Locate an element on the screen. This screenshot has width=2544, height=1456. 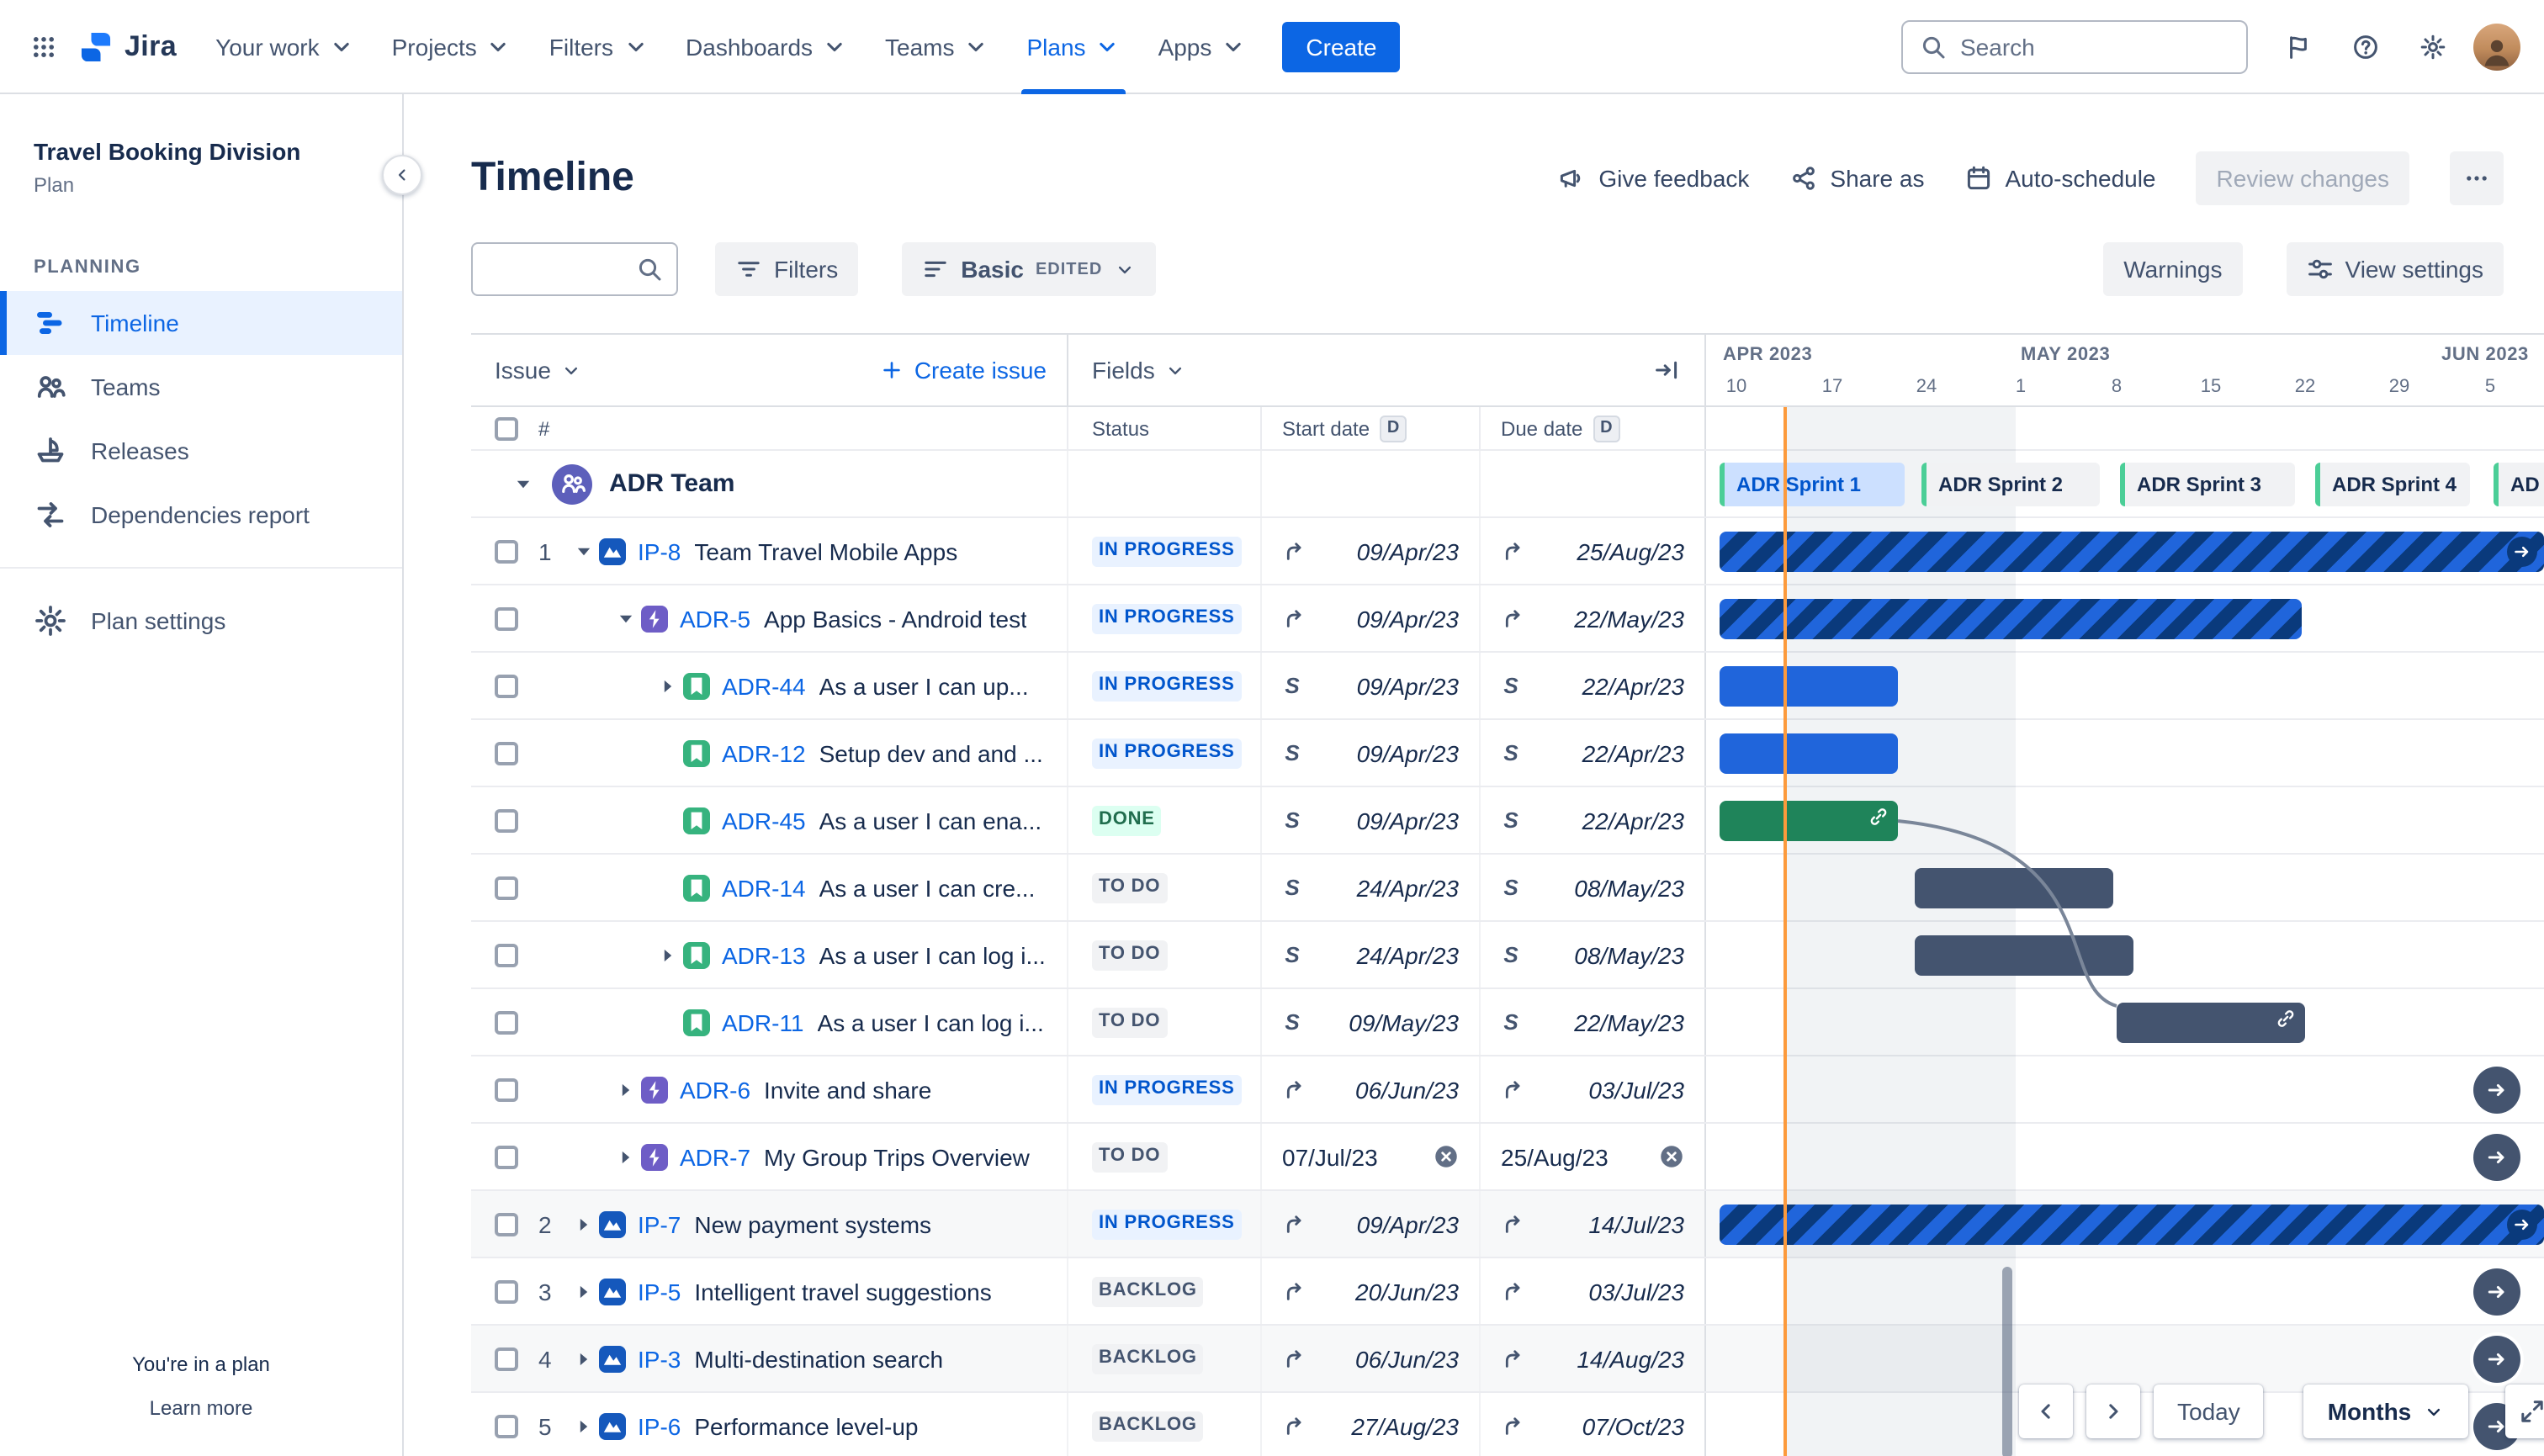
issue-key-link: ADR-6 is located at coordinates (715, 1089).